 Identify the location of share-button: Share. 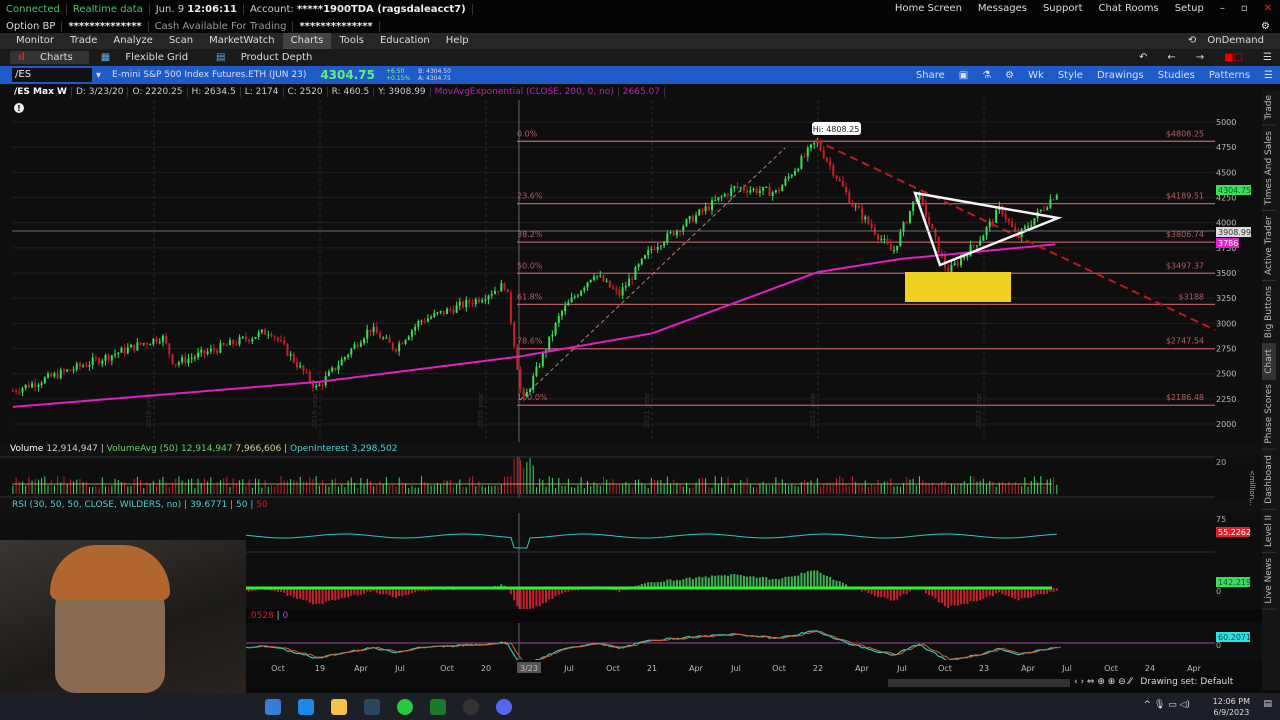
(930, 75).